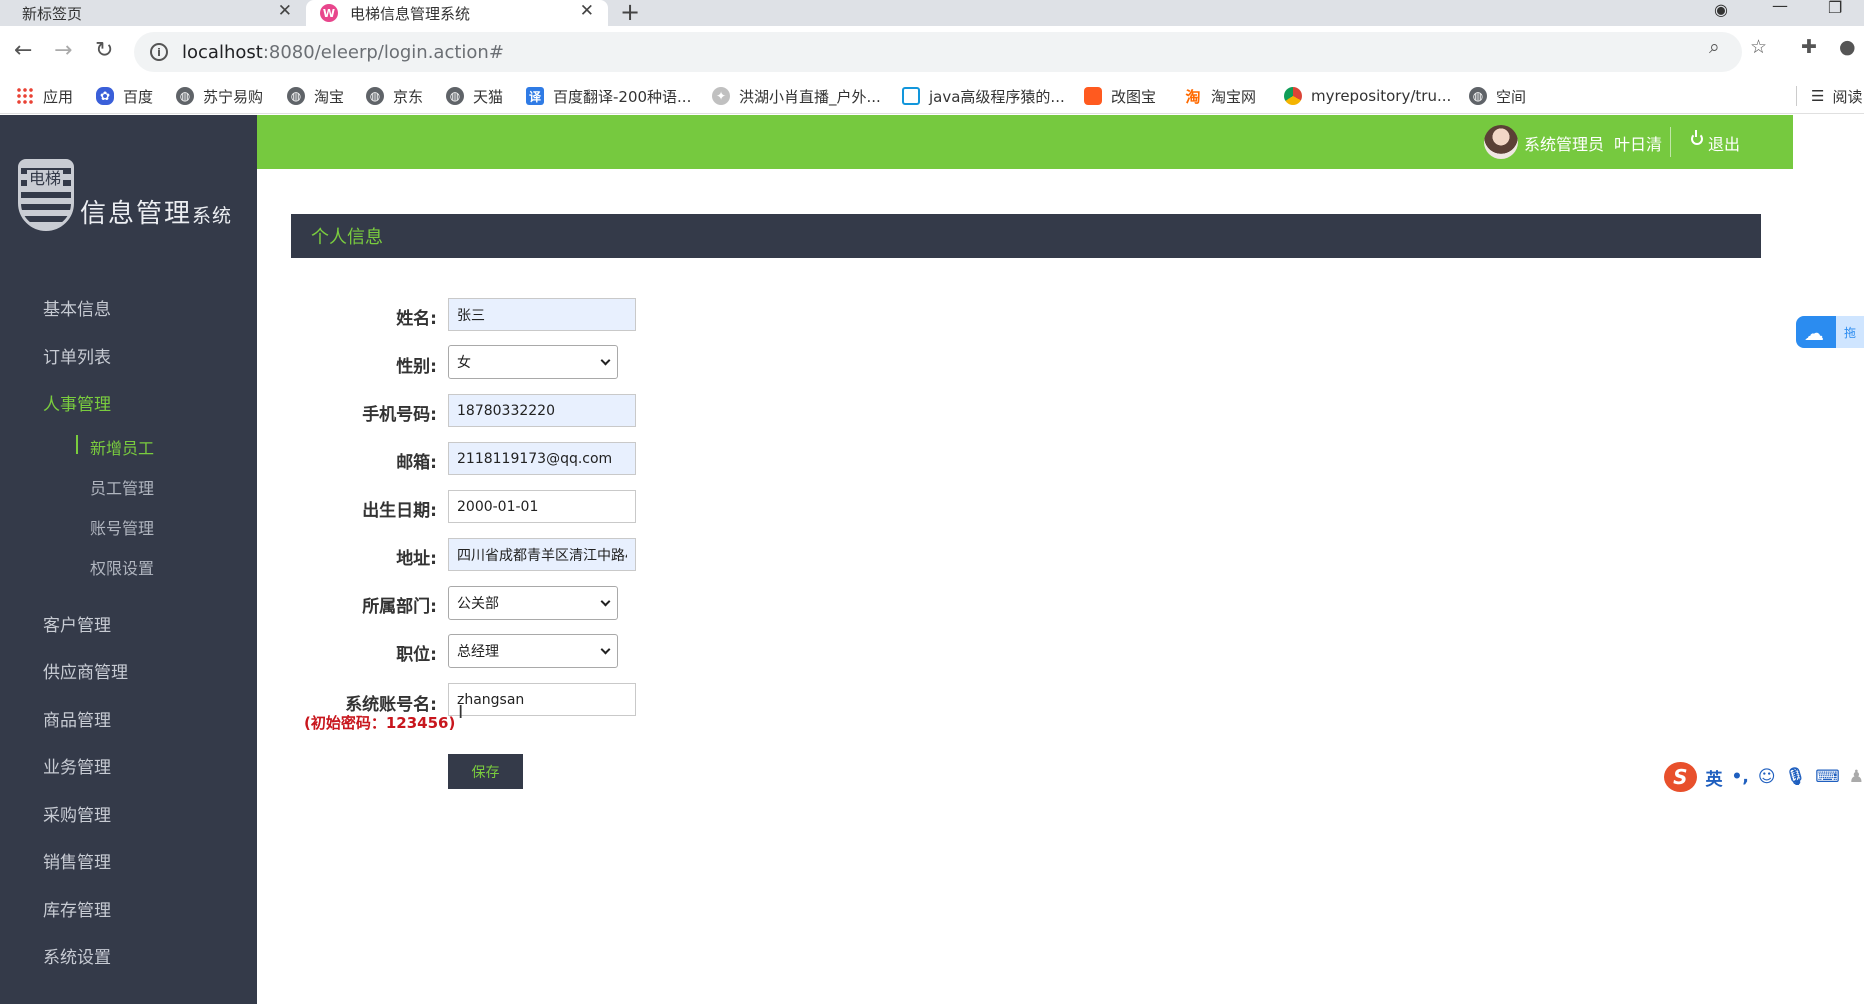  Describe the element at coordinates (77, 402) in the screenshot. I see `sidebar-item-hr: 人事管理` at that location.